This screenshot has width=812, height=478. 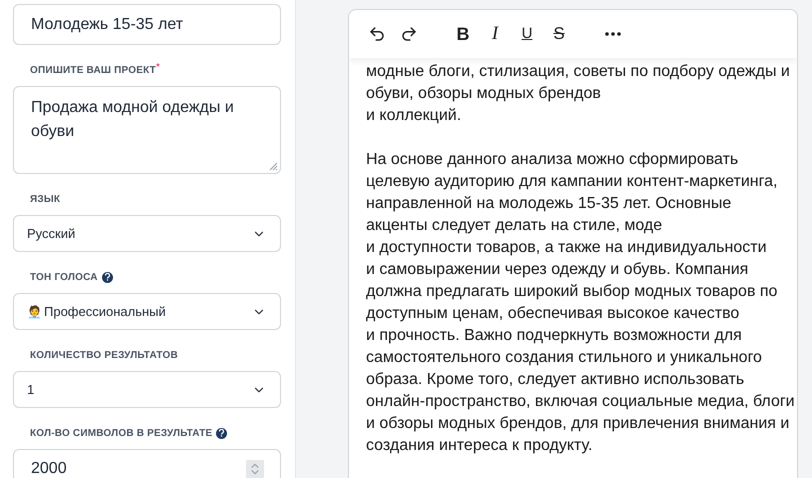 I want to click on editor-paragraph: модные блоги, стилизация, советы по подбору одежды и обуви, обзоры модных брендов и коллекций., so click(x=578, y=94).